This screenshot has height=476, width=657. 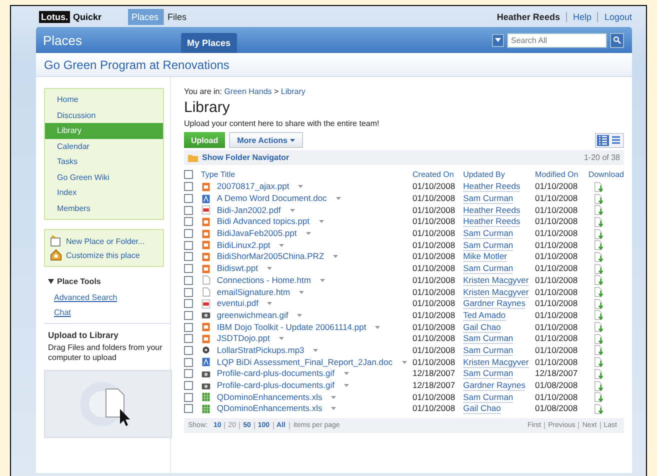 I want to click on caret-down-icon, so click(x=51, y=281).